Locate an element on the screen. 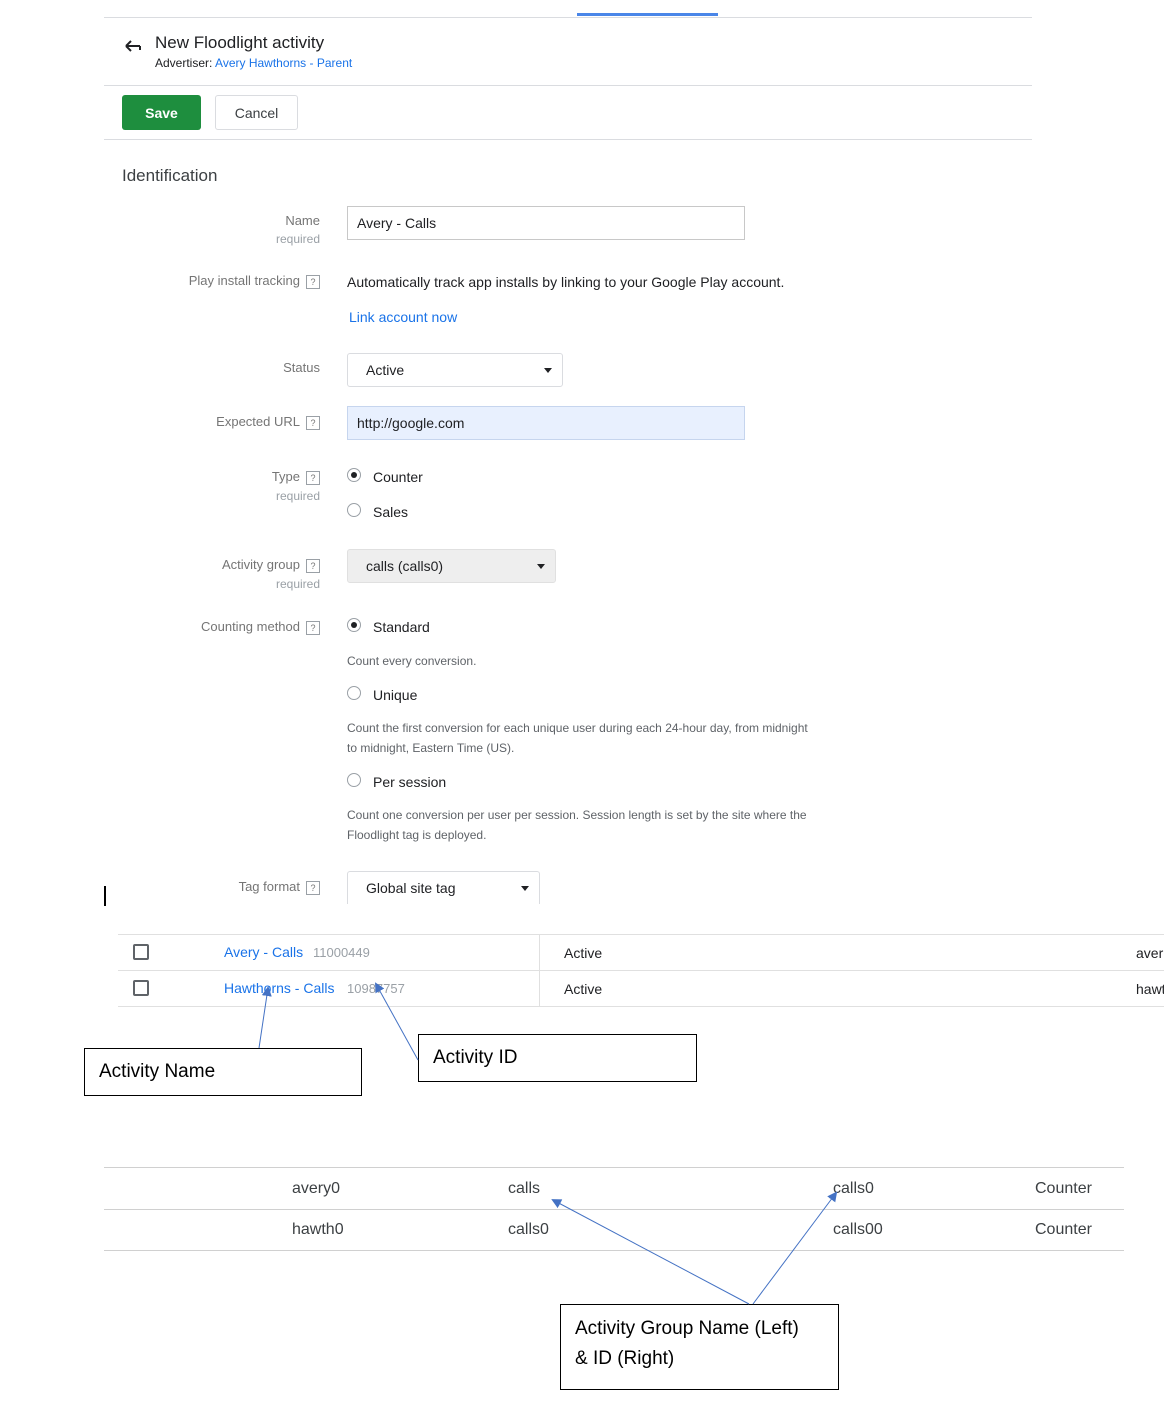 Image resolution: width=1164 pixels, height=1402 pixels. group-id-arrow is located at coordinates (795, 1248).